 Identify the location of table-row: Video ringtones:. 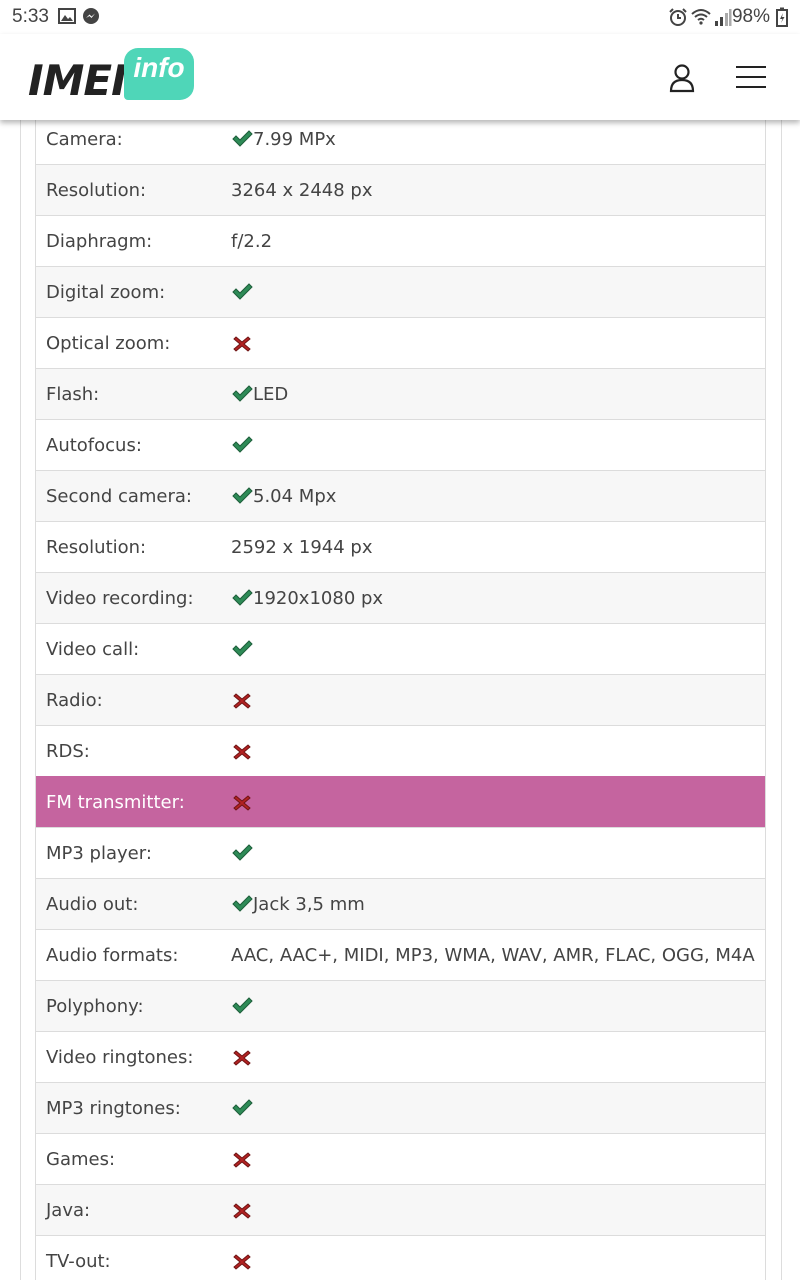
(400, 1057).